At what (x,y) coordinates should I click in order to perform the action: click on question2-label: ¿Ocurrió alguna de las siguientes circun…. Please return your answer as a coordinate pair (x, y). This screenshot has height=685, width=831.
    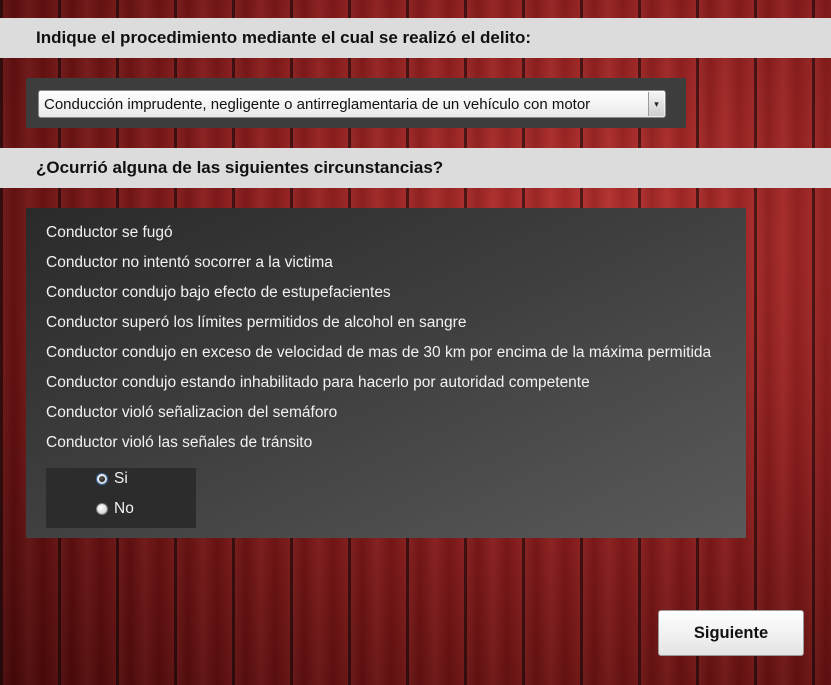
    Looking at the image, I should click on (240, 167).